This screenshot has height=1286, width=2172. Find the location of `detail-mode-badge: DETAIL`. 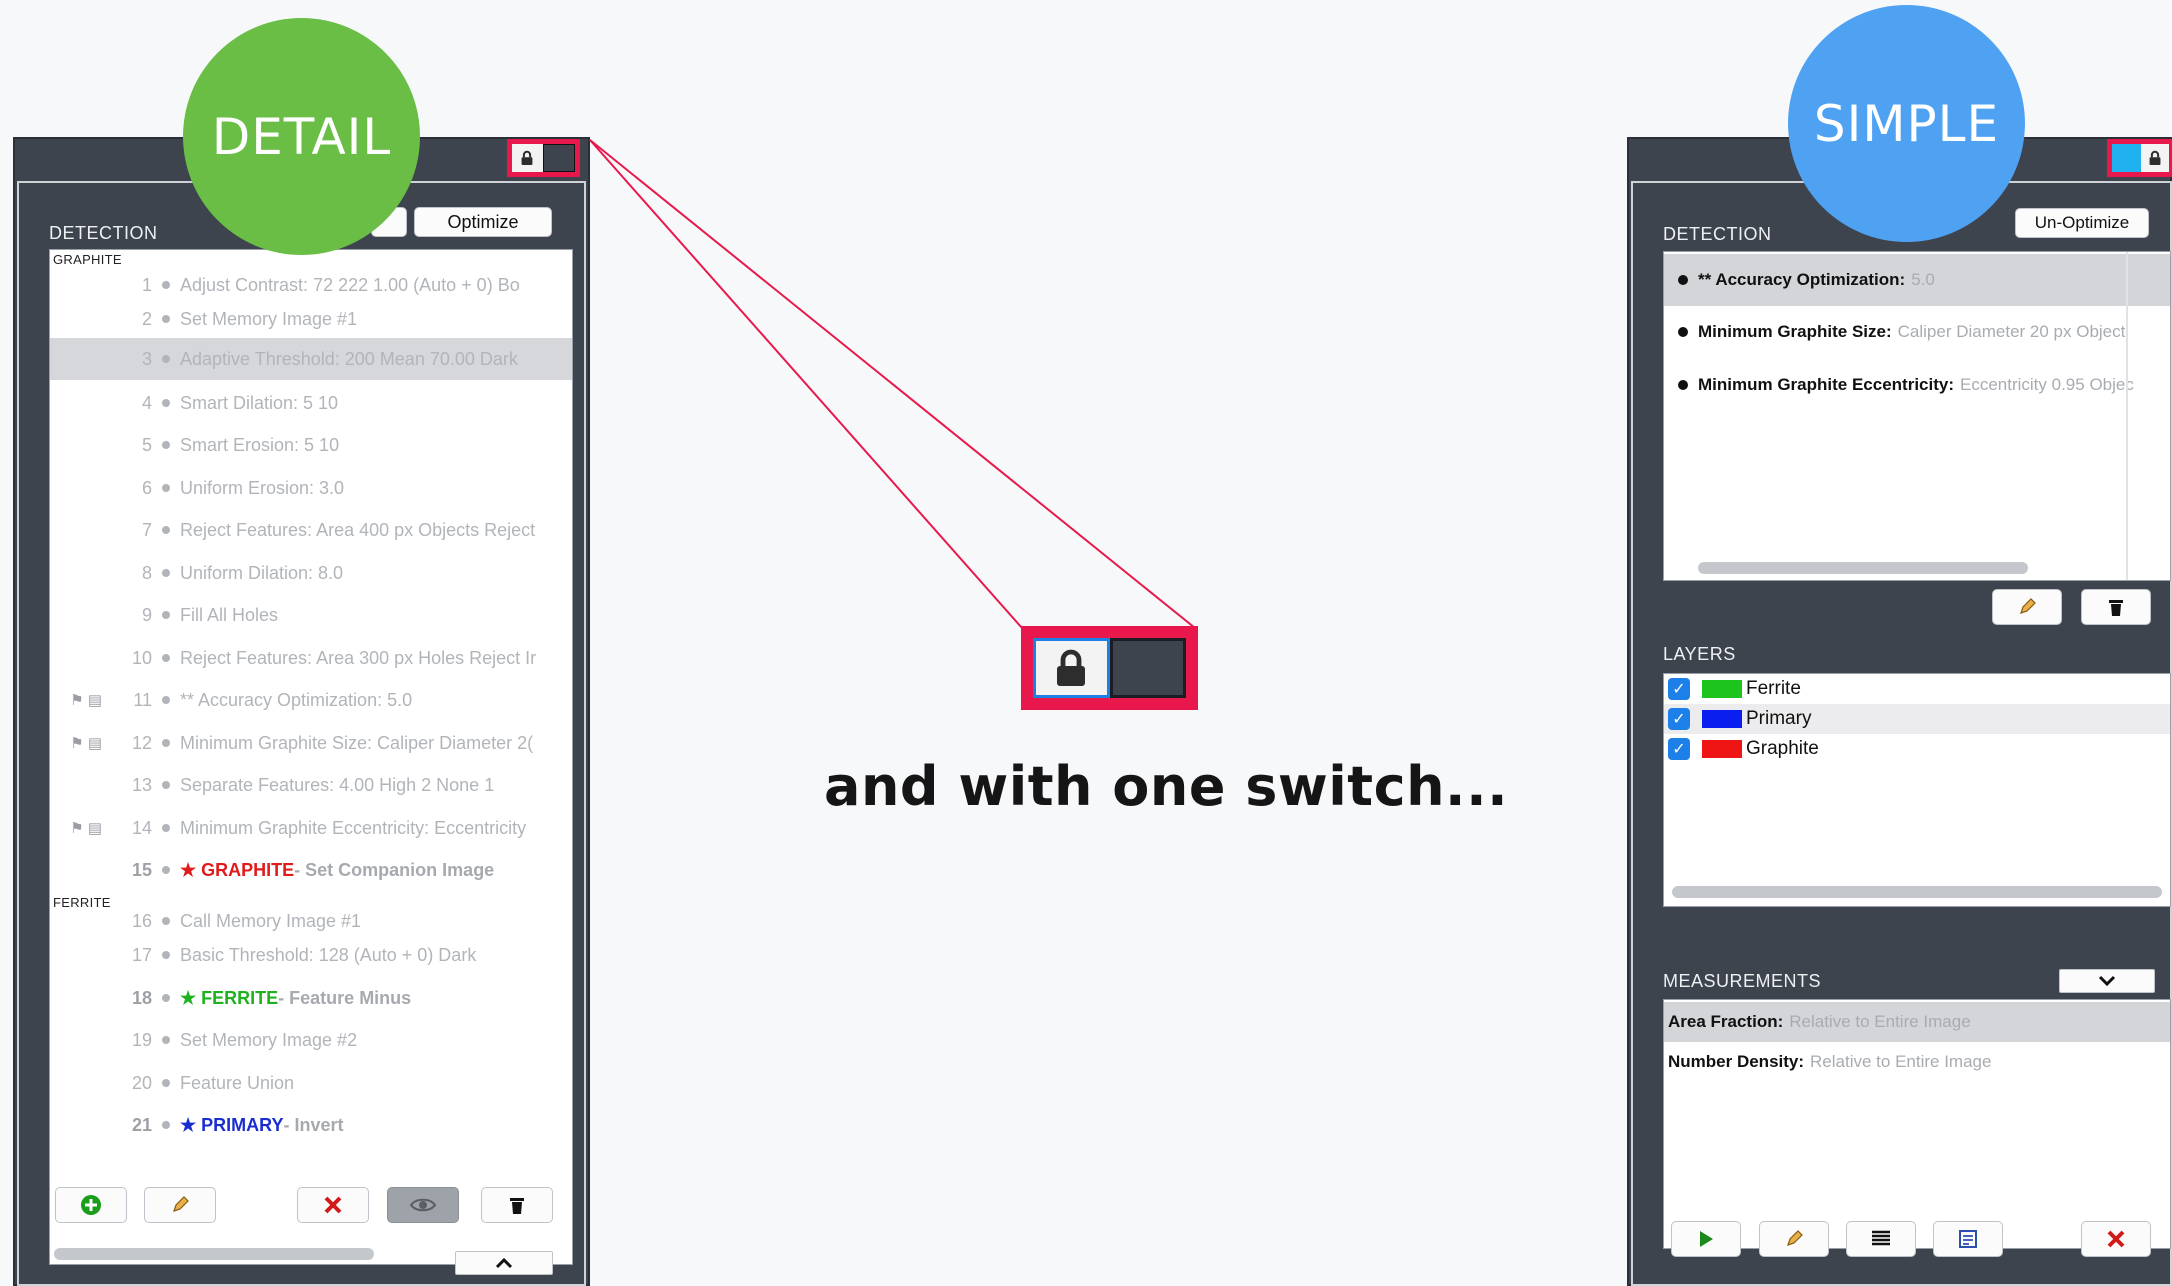

detail-mode-badge: DETAIL is located at coordinates (301, 136).